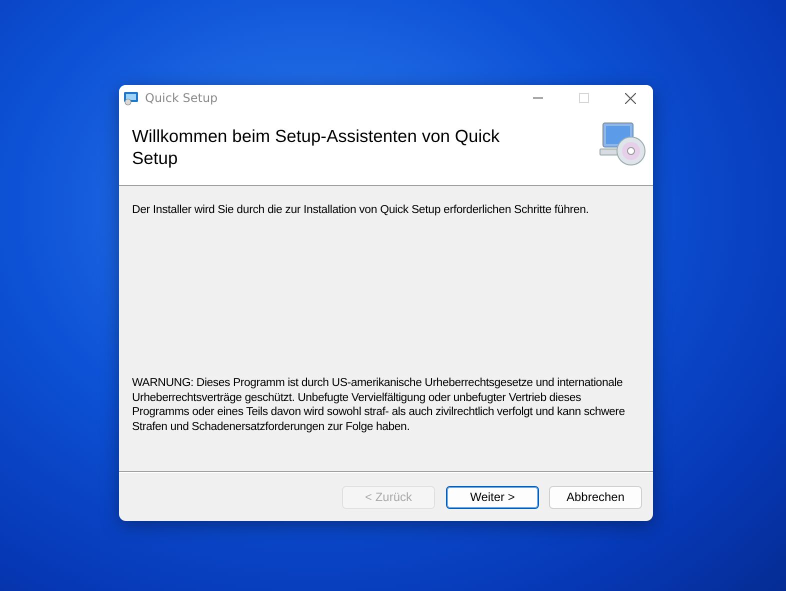 The image size is (786, 591). Describe the element at coordinates (181, 98) in the screenshot. I see `window-title: Quick Setup` at that location.